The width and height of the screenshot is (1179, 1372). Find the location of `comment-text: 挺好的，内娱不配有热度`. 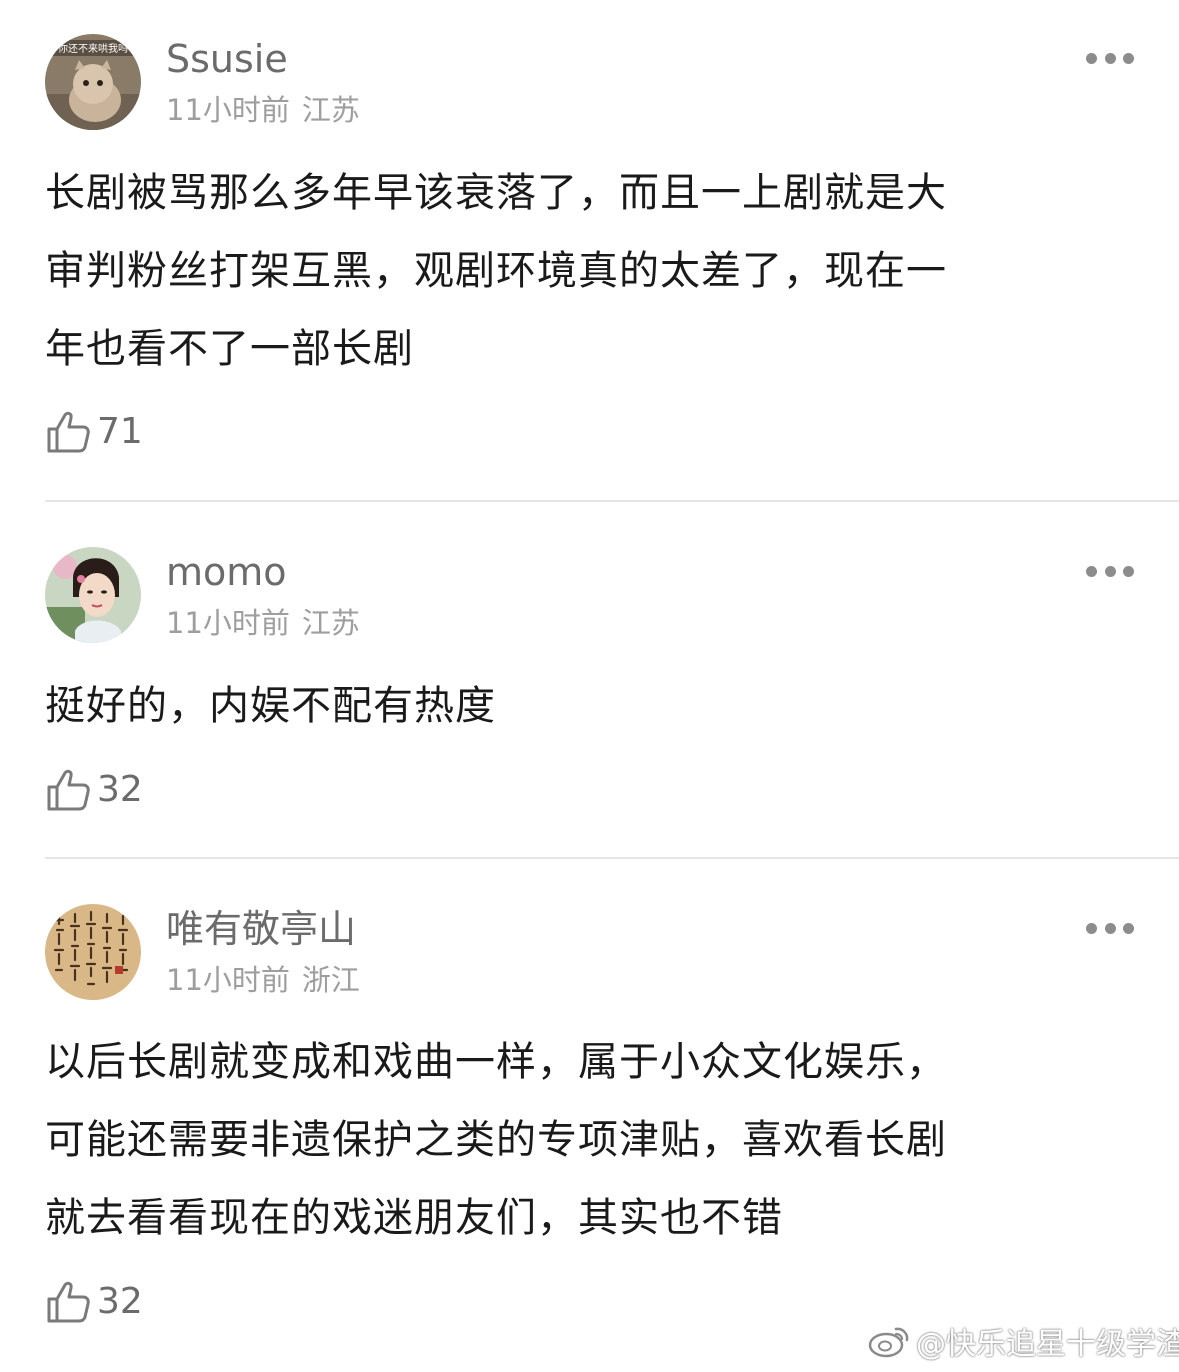

comment-text: 挺好的，内娱不配有热度 is located at coordinates (590, 706).